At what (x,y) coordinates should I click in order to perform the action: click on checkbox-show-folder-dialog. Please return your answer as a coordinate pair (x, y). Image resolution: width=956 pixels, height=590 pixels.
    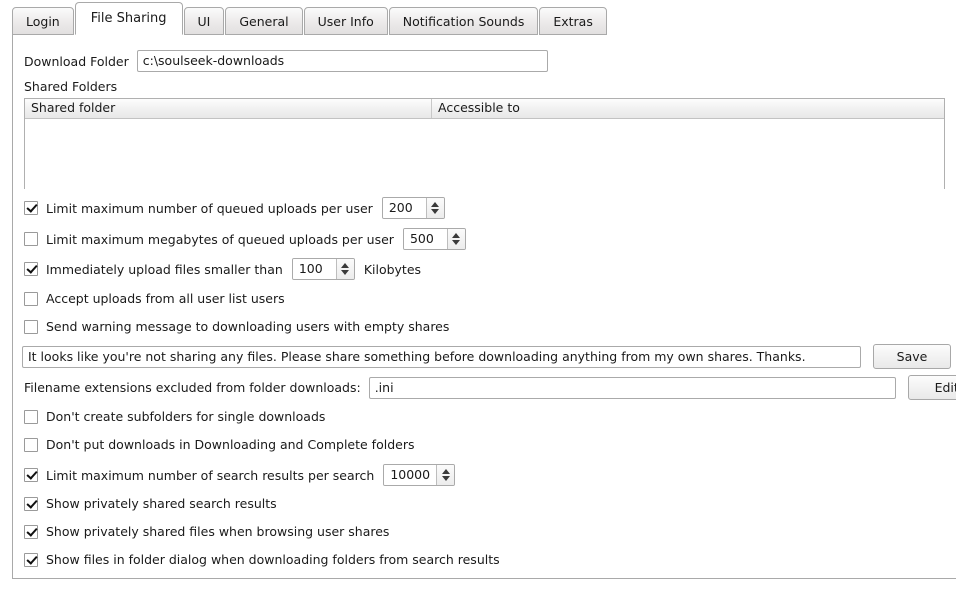
    Looking at the image, I should click on (31, 559).